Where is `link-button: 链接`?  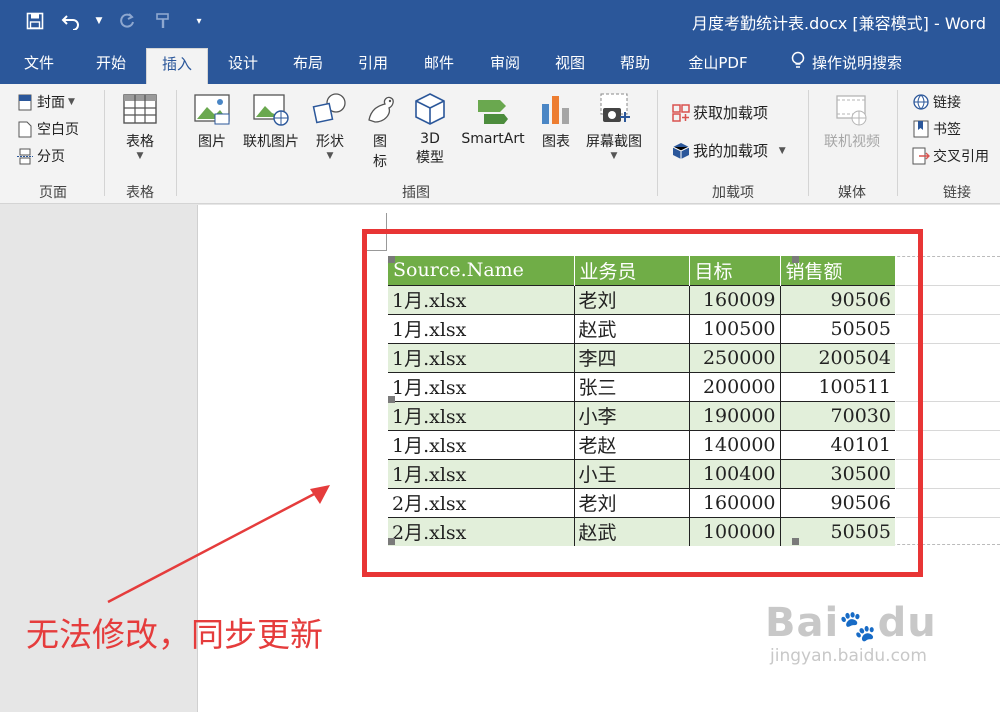 link-button: 链接 is located at coordinates (936, 102).